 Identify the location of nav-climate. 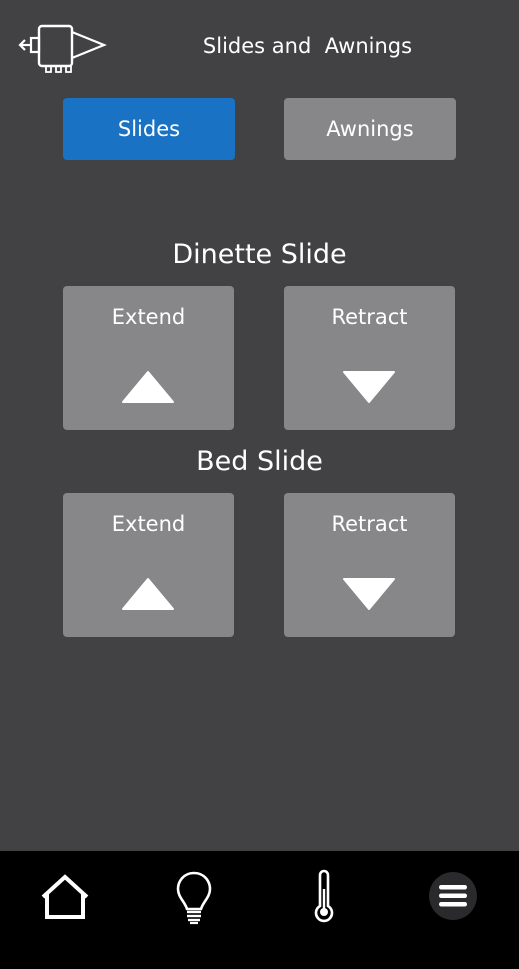
(324, 896).